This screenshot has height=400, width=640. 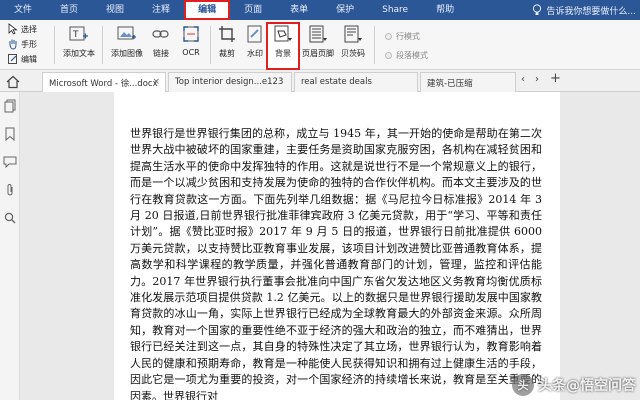 I want to click on tab-label: real estate deals, so click(x=336, y=82).